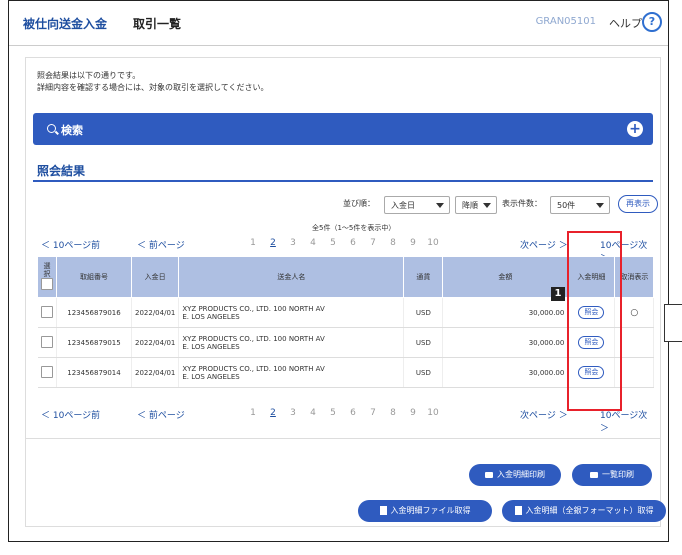 Image resolution: width=682 pixels, height=555 pixels. Describe the element at coordinates (354, 228) in the screenshot. I see `result-count: 全5件（1～5件を表示中）` at that location.